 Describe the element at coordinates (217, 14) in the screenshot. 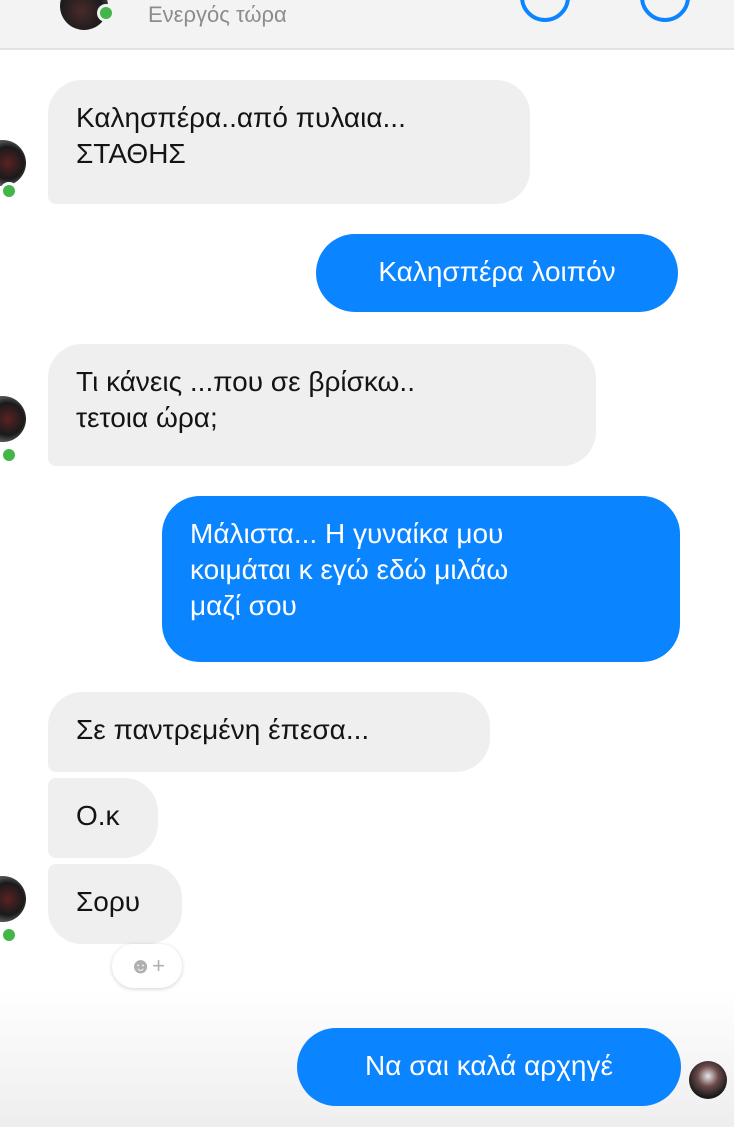

I see `active-status-text: Ενεργός τώρα` at that location.